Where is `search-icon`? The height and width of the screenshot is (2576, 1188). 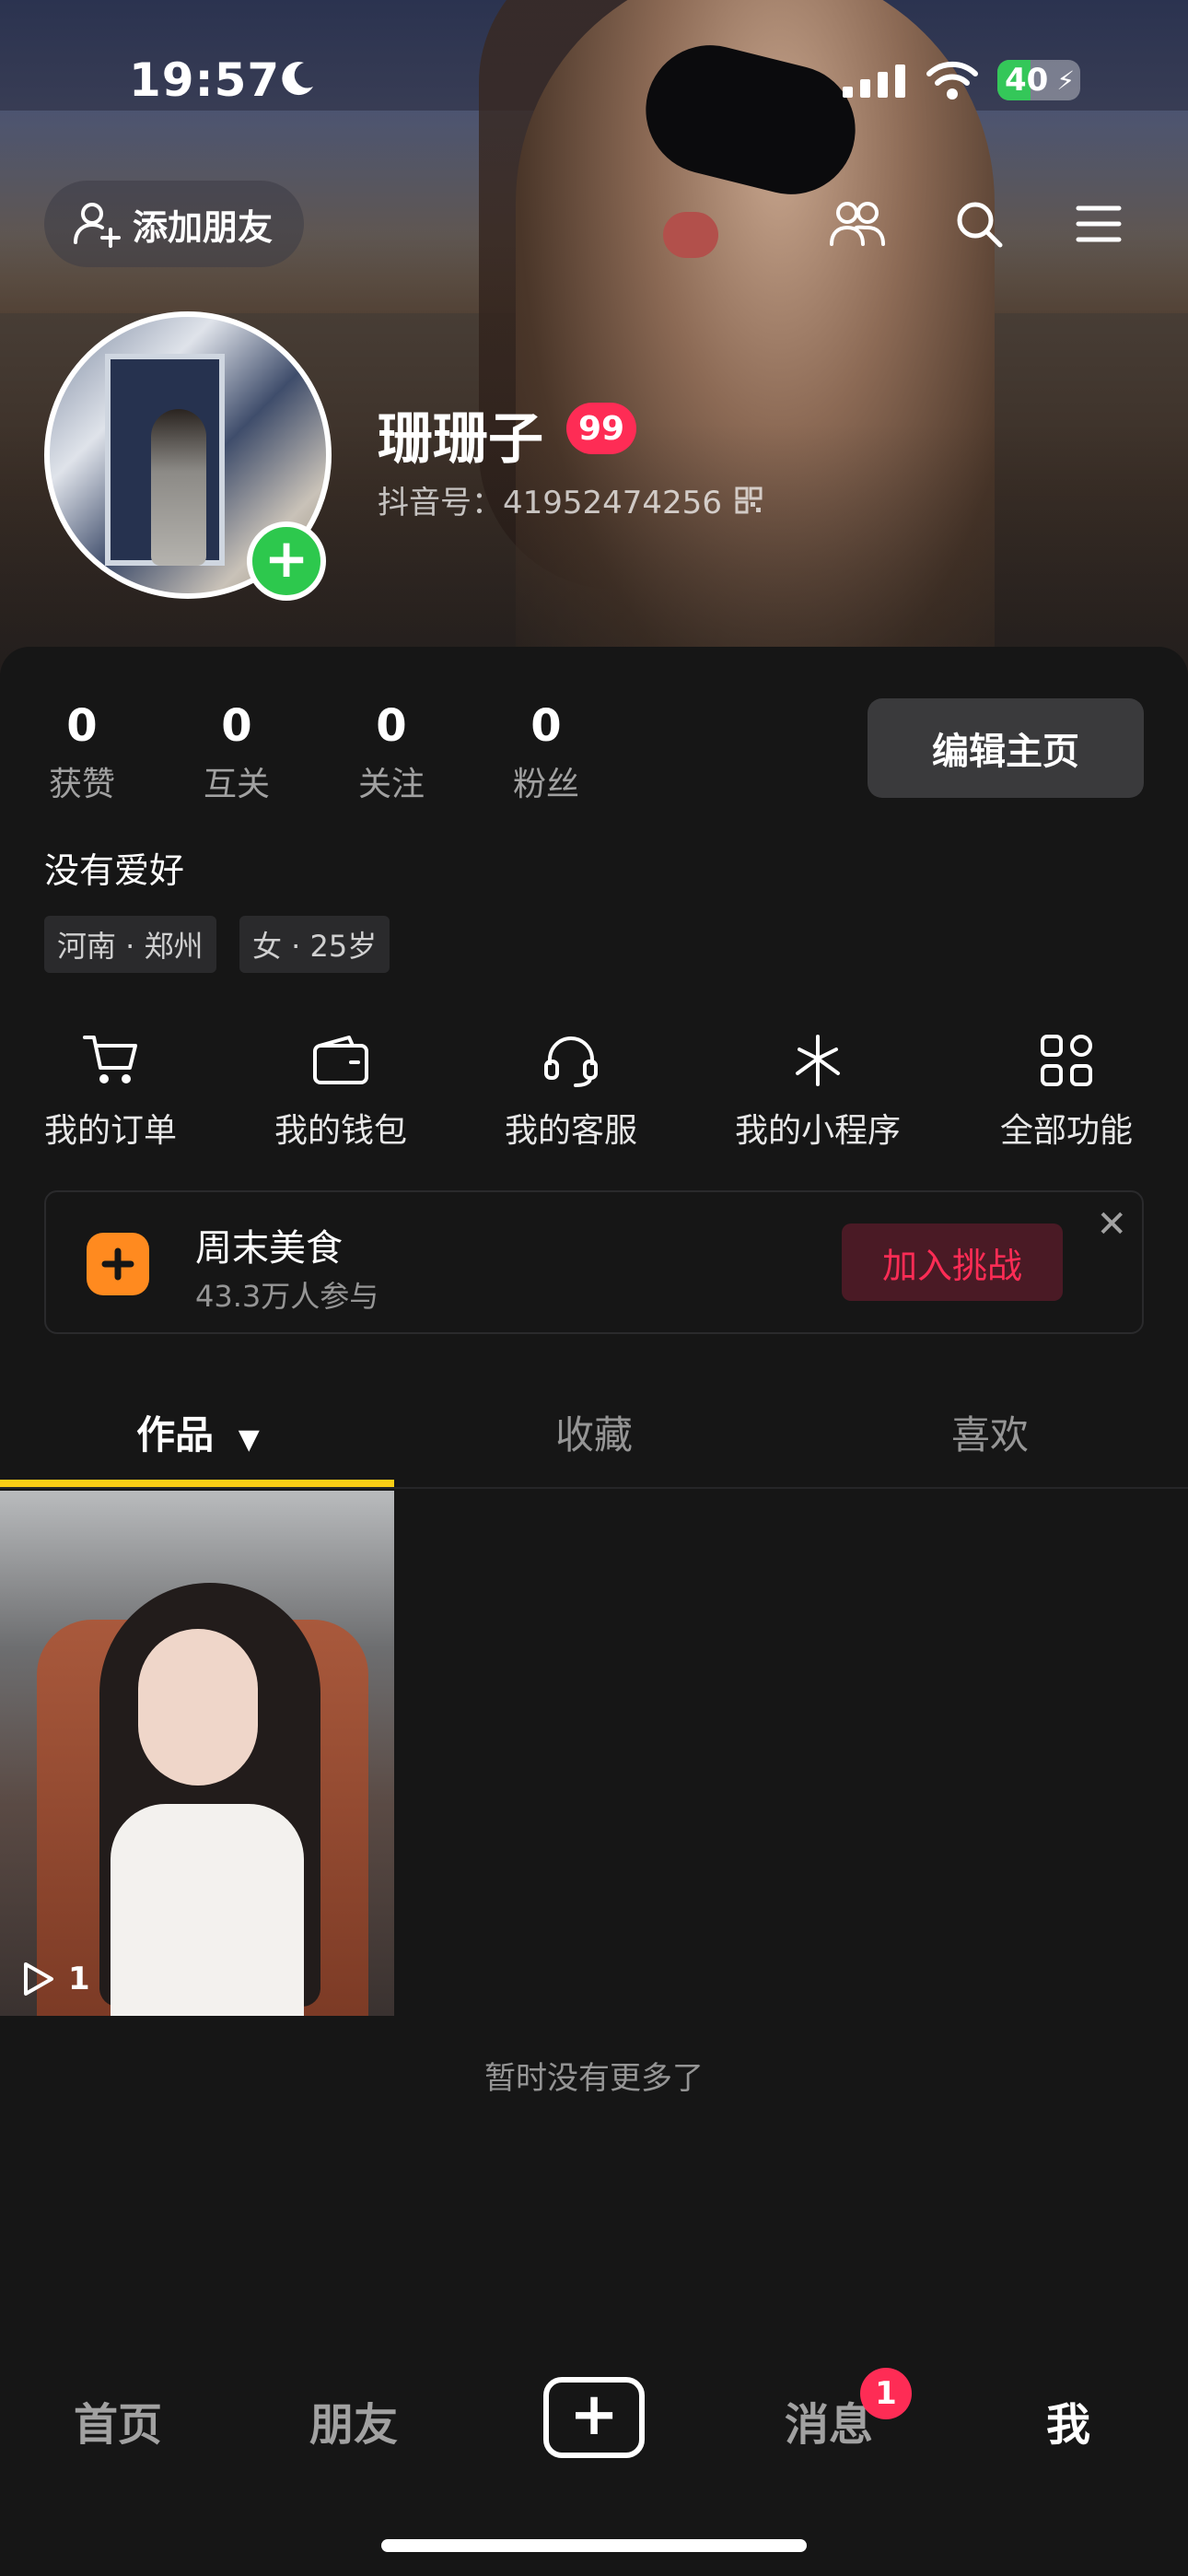
search-icon is located at coordinates (979, 224).